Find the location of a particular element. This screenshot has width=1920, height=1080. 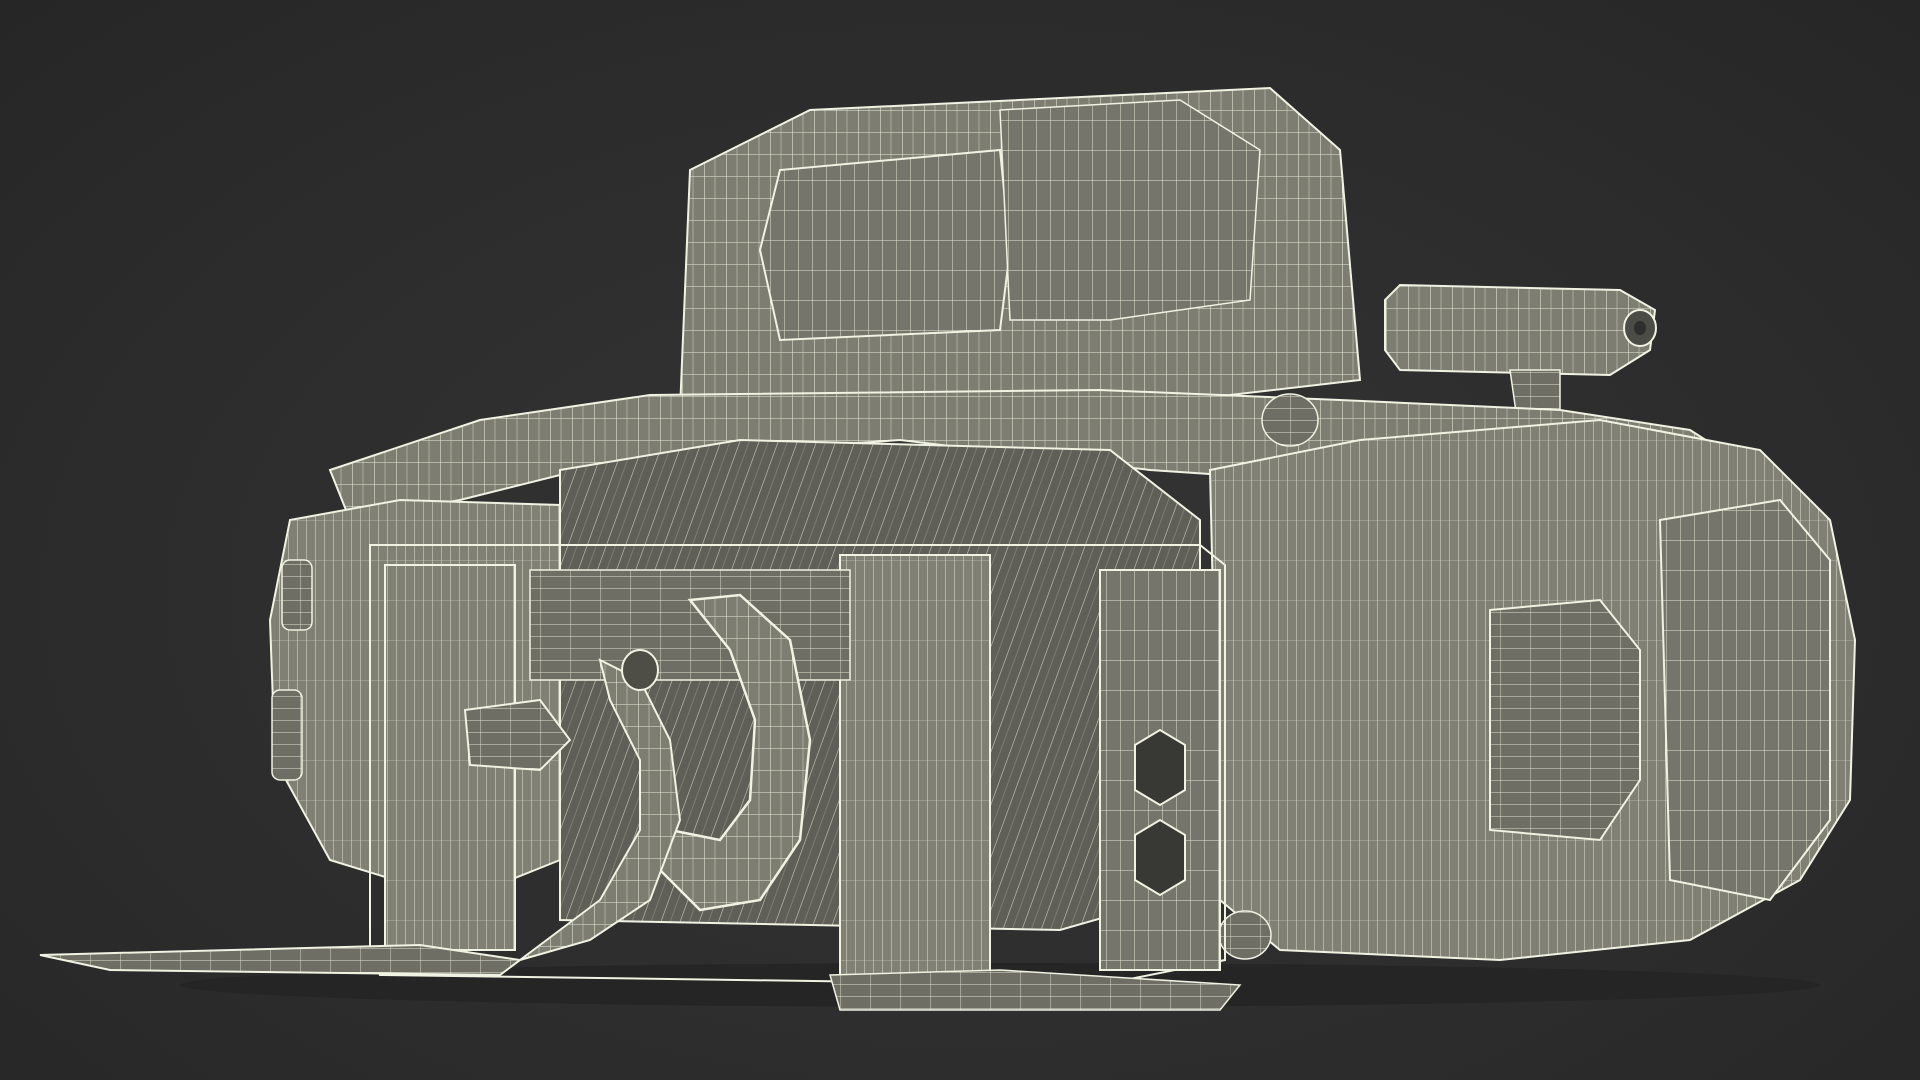

gearbox-outer-face is located at coordinates (1744, 700).